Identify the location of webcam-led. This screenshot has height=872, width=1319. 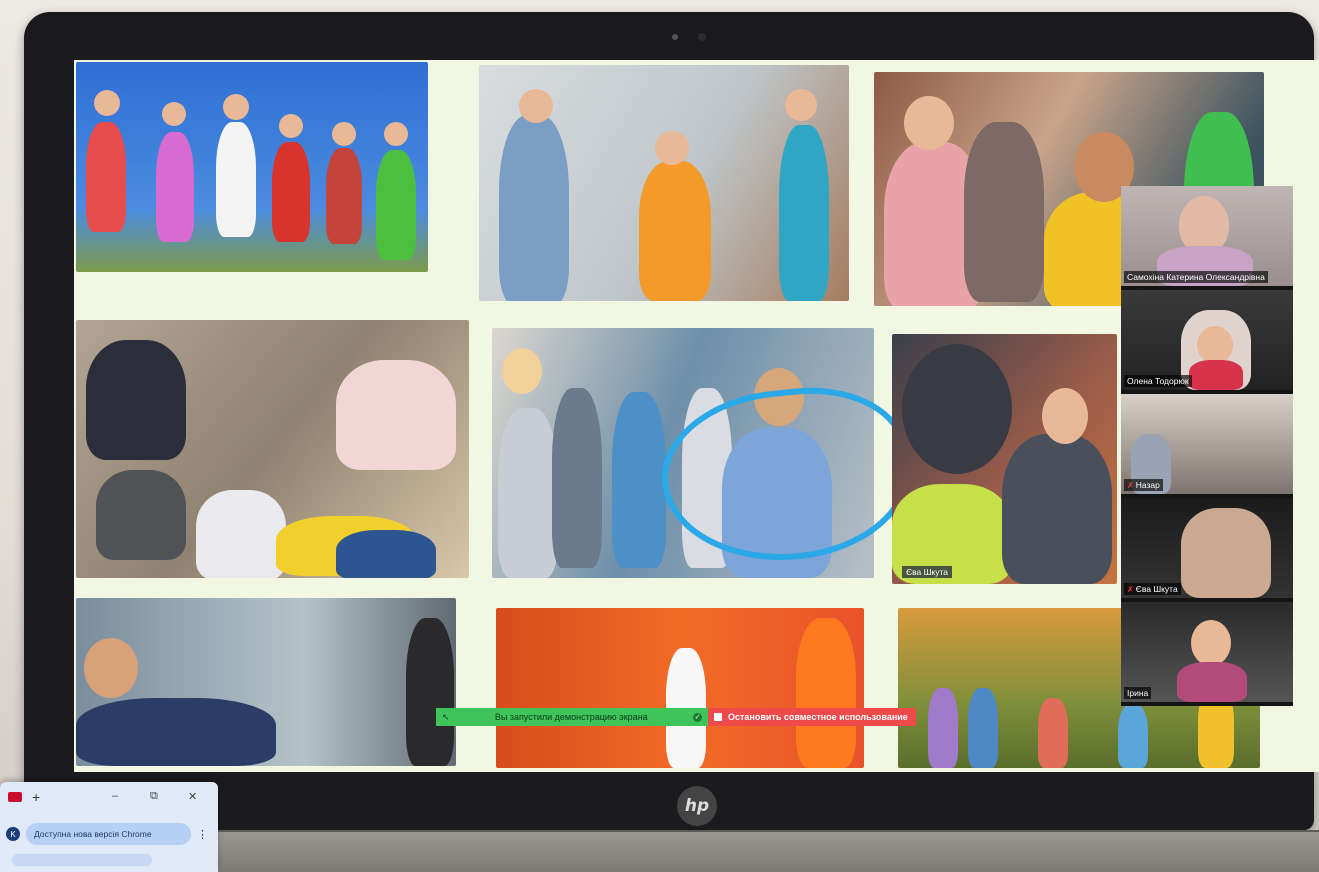
(675, 37).